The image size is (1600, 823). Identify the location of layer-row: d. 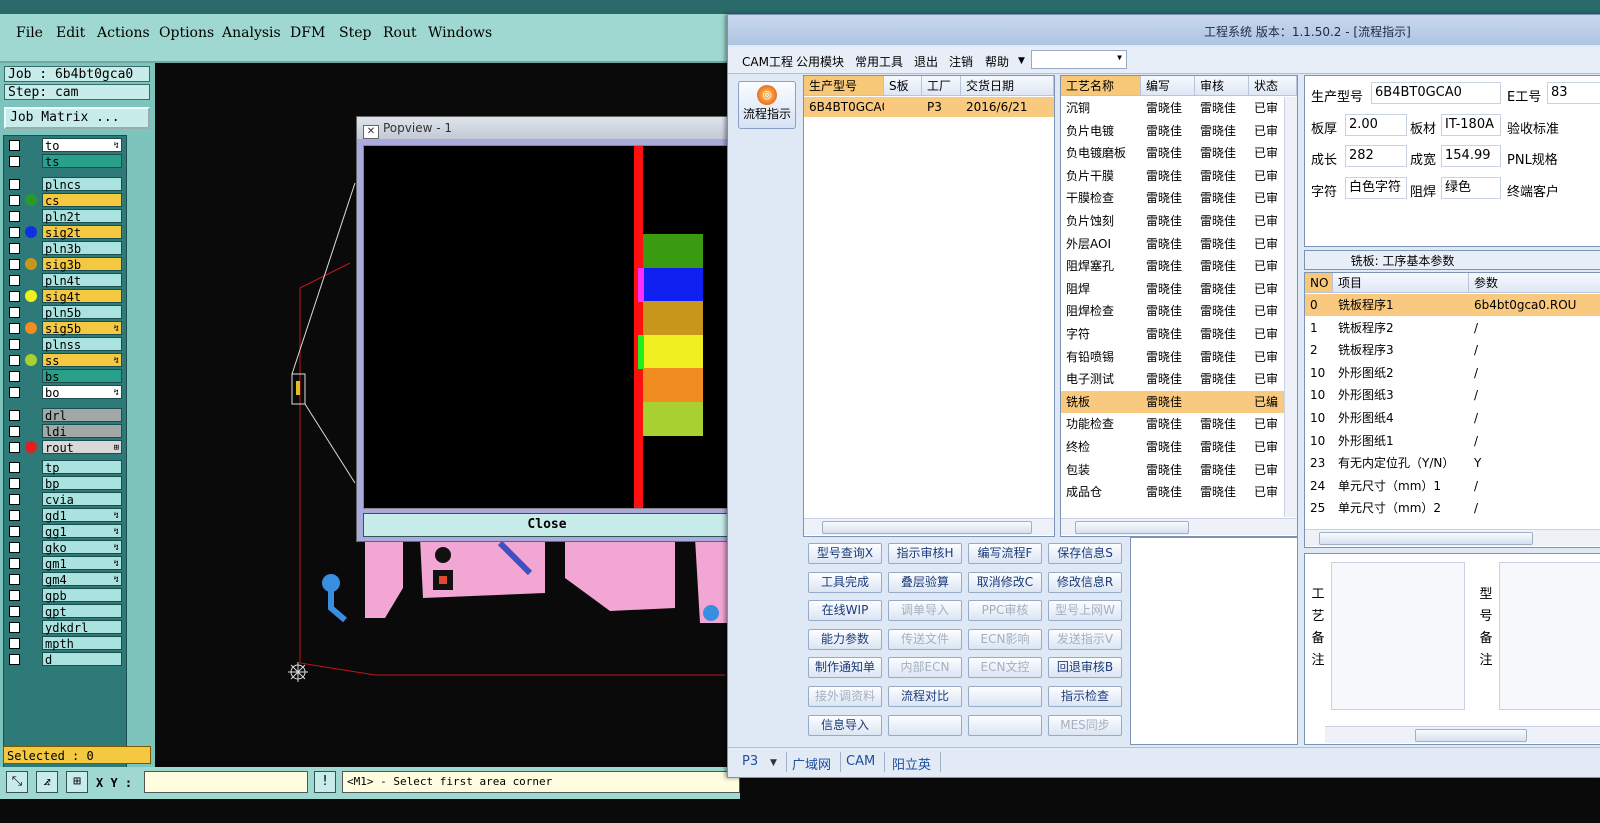
(65, 659).